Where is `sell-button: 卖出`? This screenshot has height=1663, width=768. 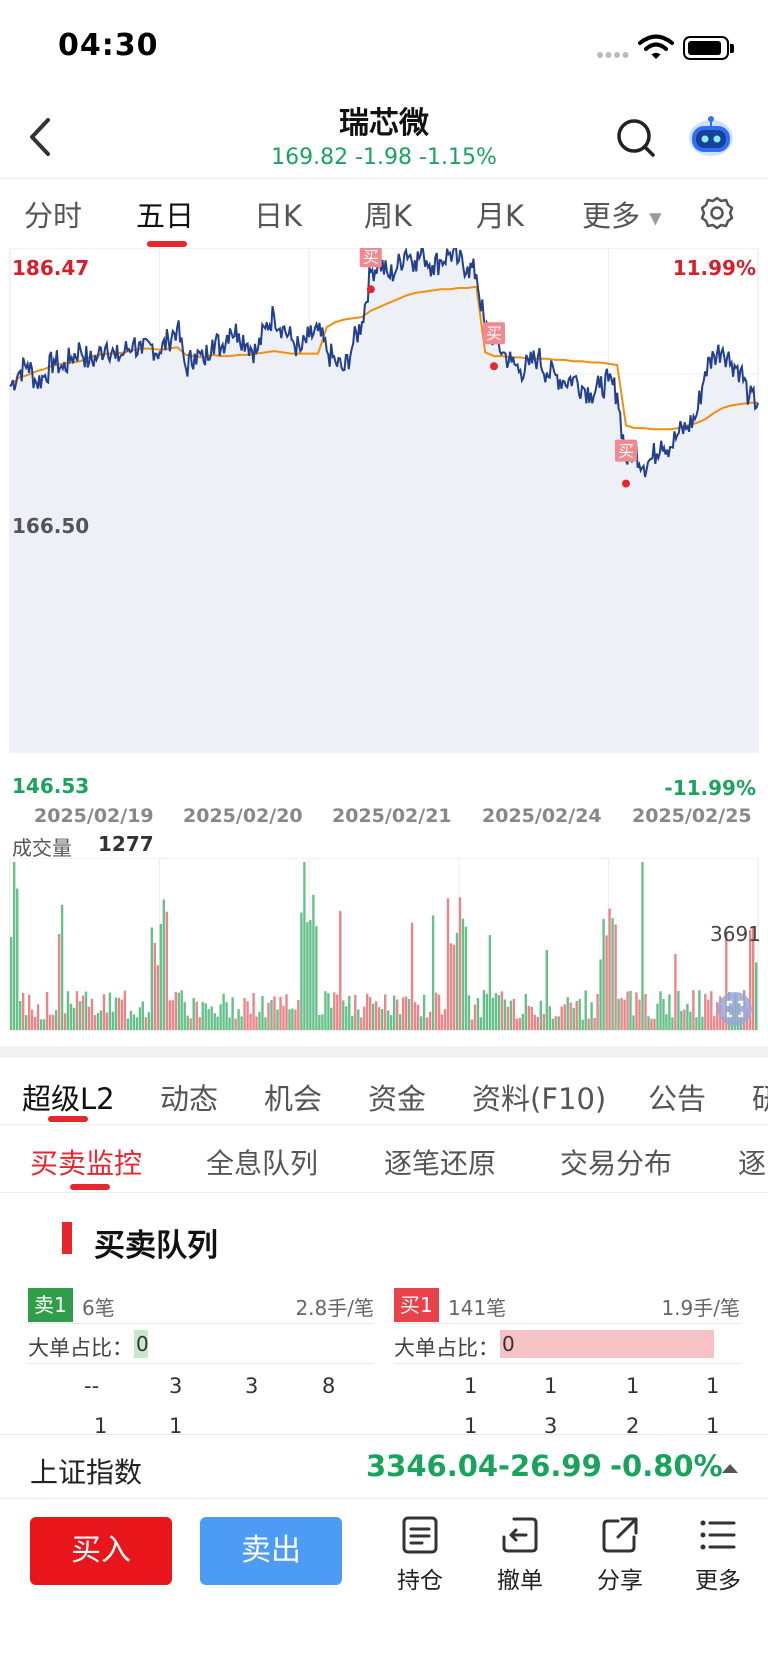 sell-button: 卖出 is located at coordinates (271, 1551).